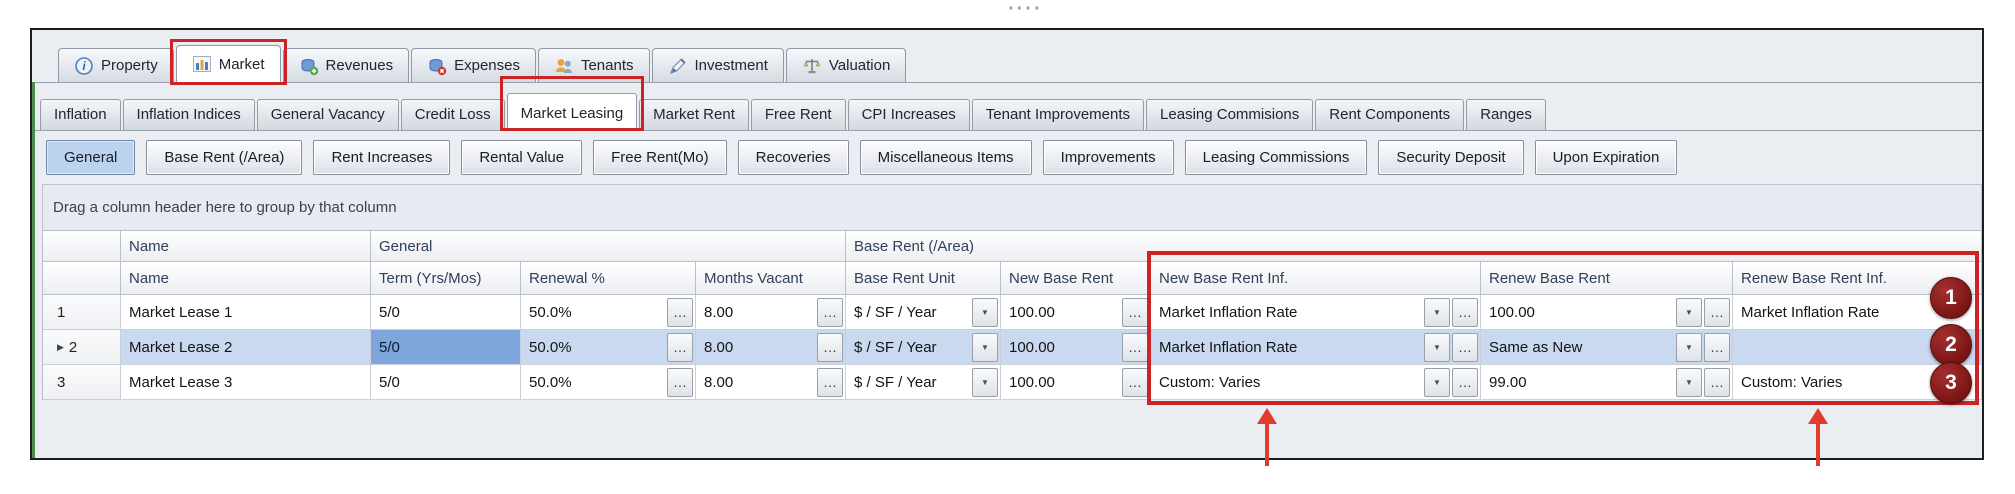 The image size is (2015, 494). What do you see at coordinates (793, 157) in the screenshot?
I see `section-button-recoveries: Recoveries` at bounding box center [793, 157].